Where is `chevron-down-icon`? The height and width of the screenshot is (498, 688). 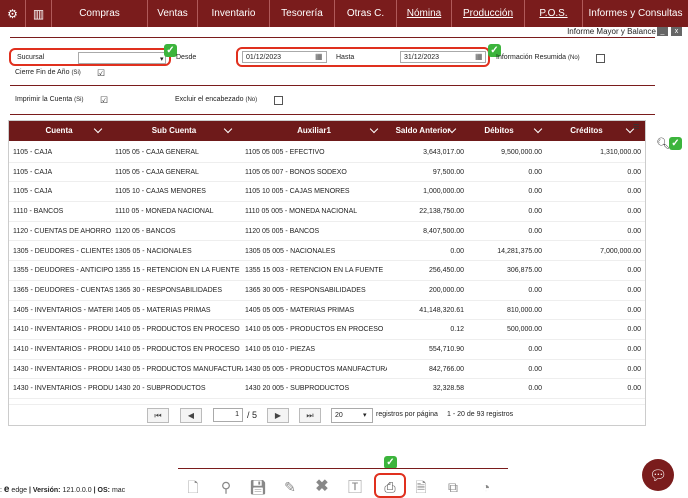
chevron-down-icon is located at coordinates (538, 129).